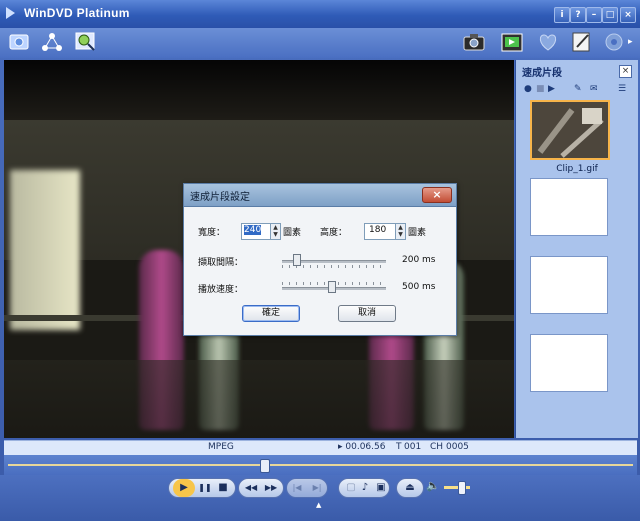  Describe the element at coordinates (630, 42) in the screenshot. I see `toolbar-more-icon: ▸` at that location.